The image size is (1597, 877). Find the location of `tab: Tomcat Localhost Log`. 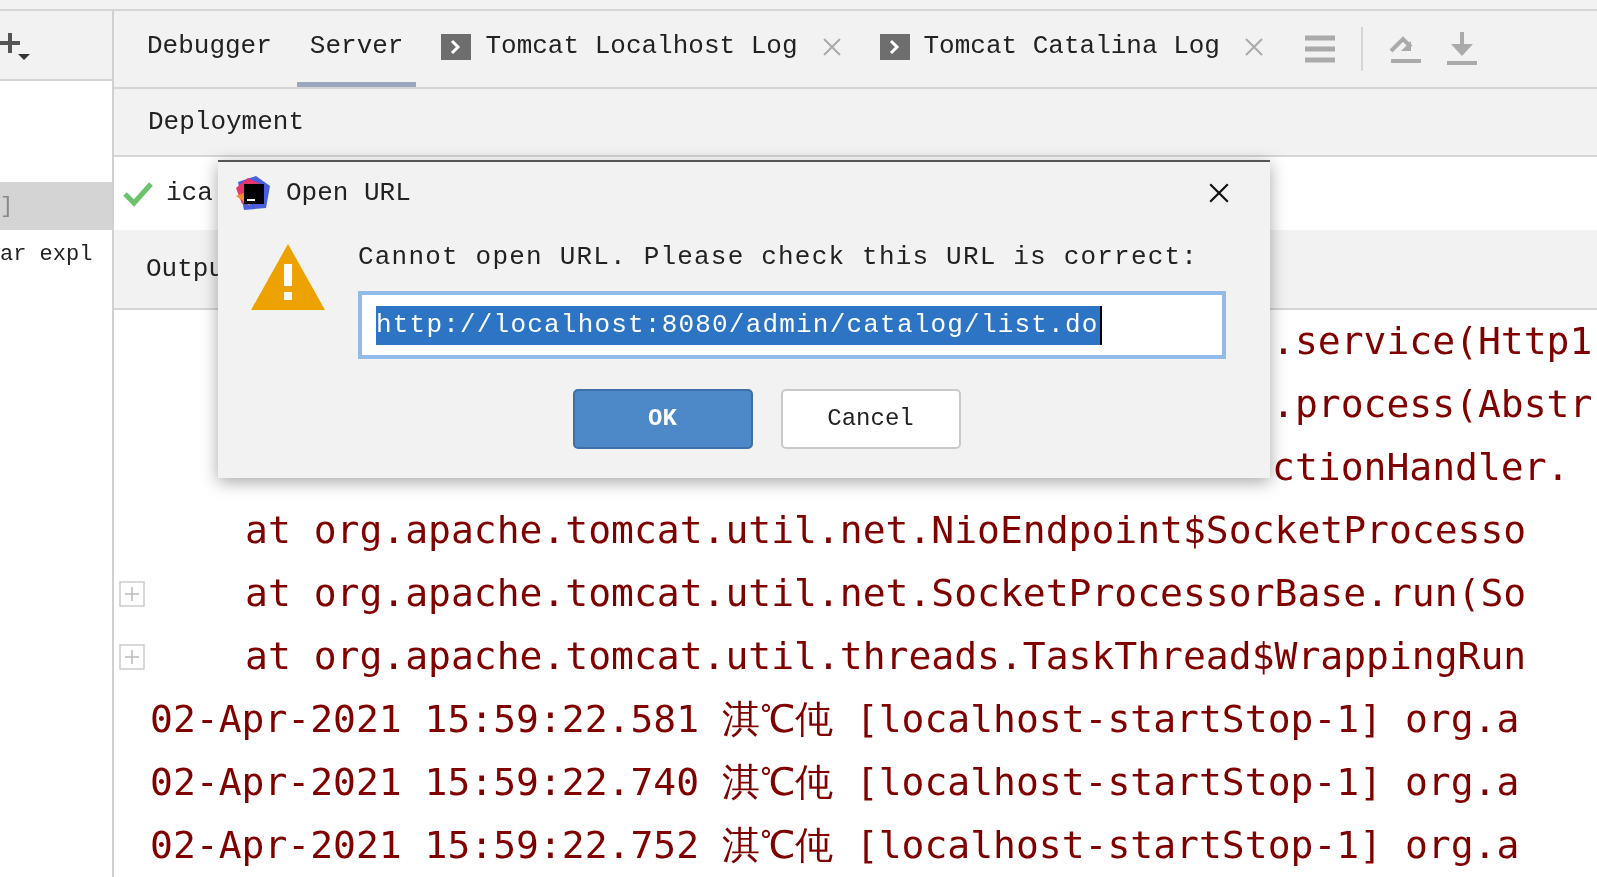

tab: Tomcat Localhost Log is located at coordinates (641, 49).